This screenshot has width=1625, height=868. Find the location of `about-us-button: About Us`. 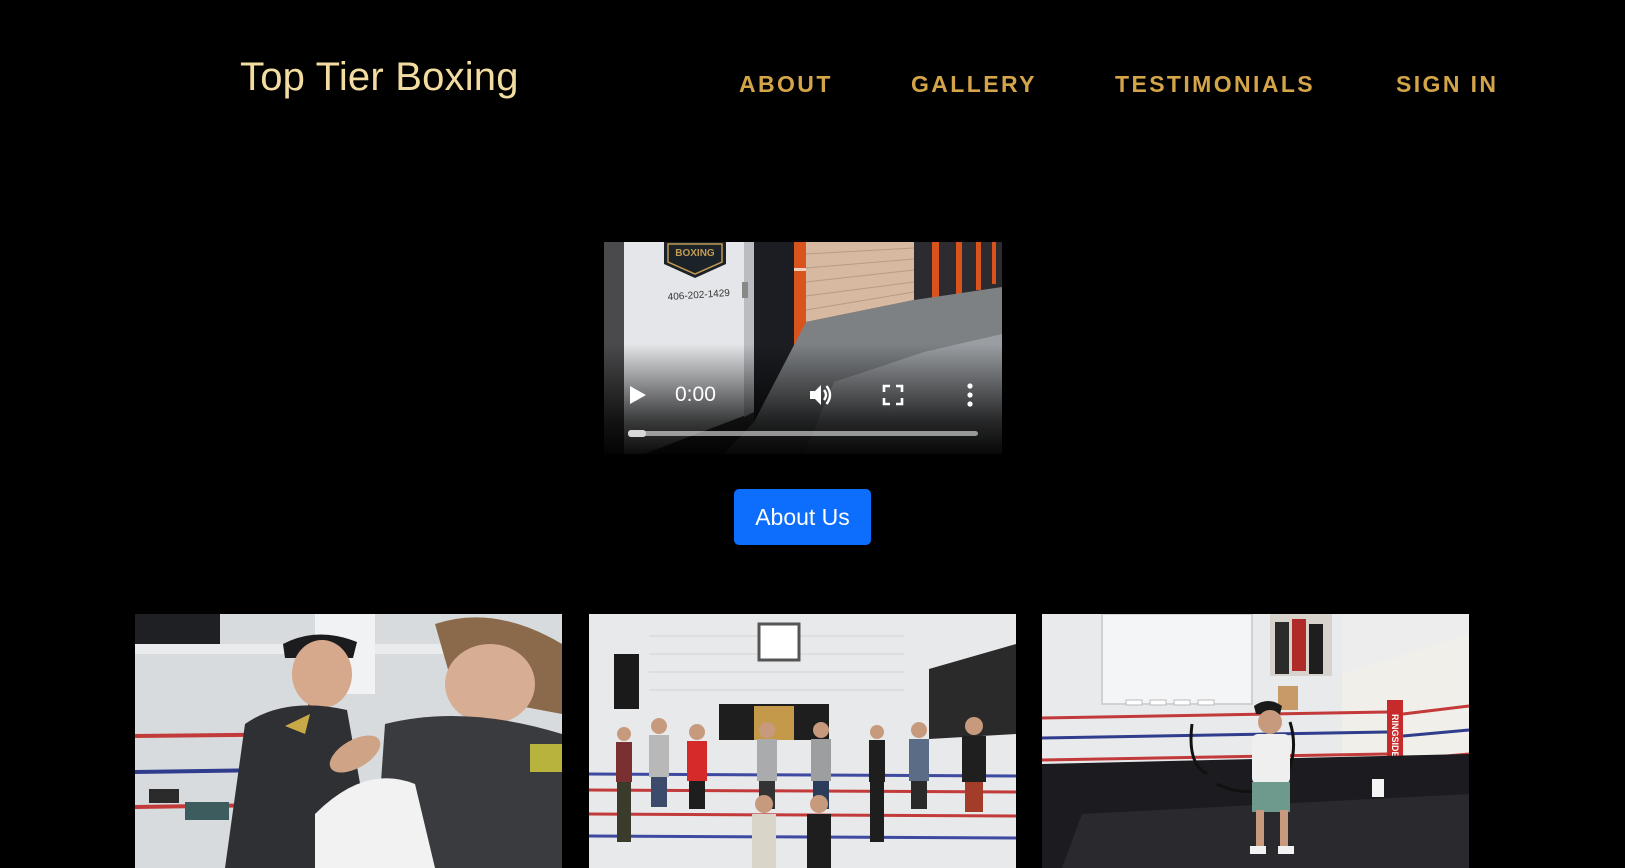

about-us-button: About Us is located at coordinates (802, 517).